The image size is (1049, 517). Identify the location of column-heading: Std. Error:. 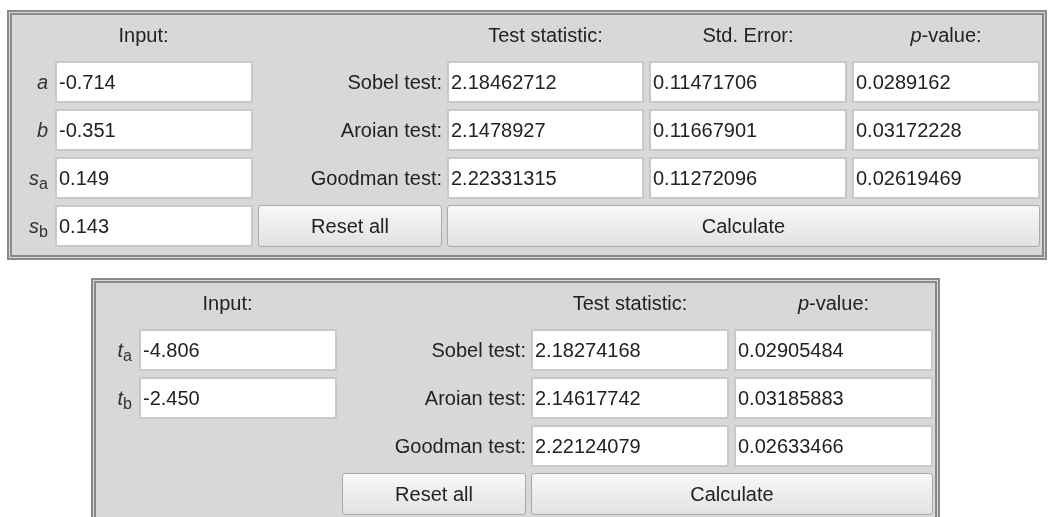
(748, 35).